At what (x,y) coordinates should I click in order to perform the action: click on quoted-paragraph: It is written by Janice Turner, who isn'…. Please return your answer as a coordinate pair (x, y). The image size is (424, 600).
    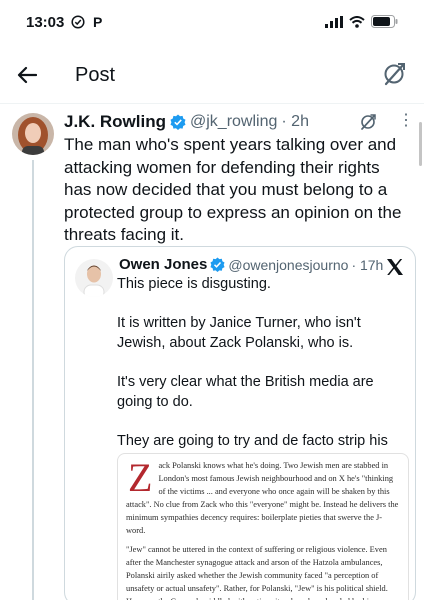
    Looking at the image, I should click on (239, 333).